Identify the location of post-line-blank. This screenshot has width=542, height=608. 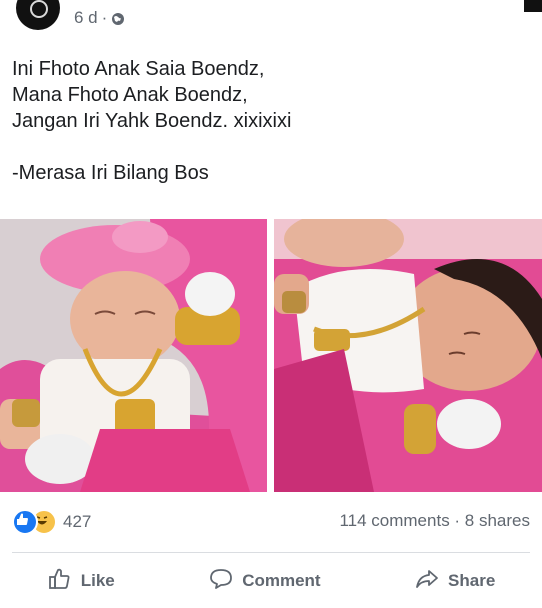
(267, 147).